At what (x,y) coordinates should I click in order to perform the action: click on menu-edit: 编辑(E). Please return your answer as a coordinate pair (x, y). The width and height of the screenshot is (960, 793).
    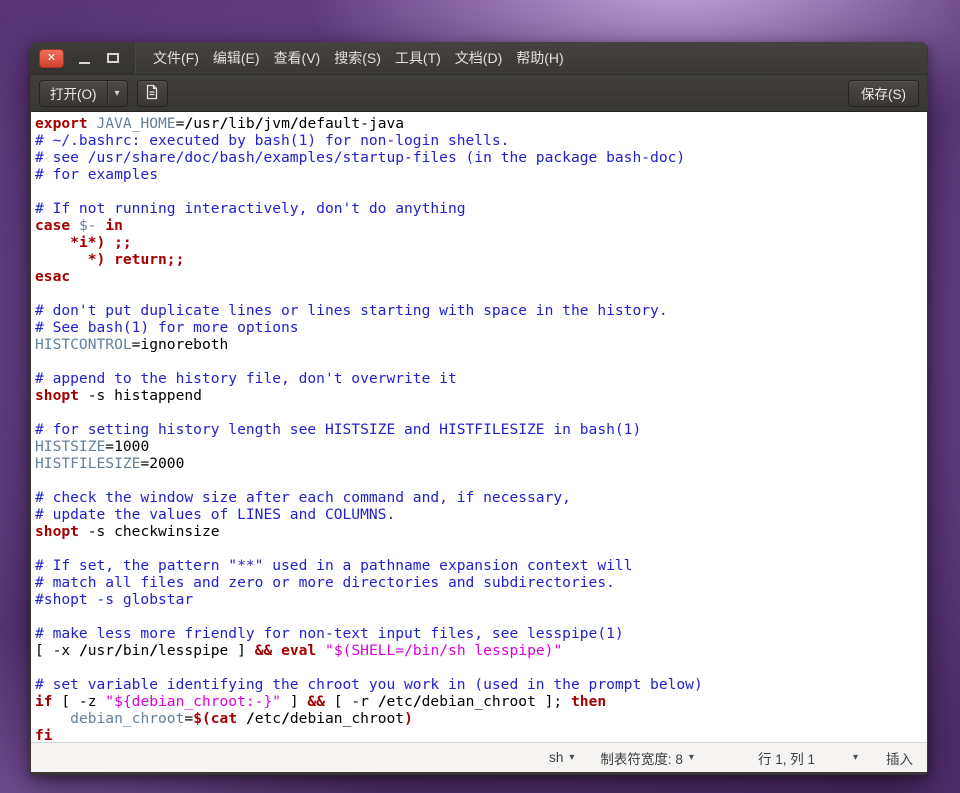
    Looking at the image, I should click on (236, 58).